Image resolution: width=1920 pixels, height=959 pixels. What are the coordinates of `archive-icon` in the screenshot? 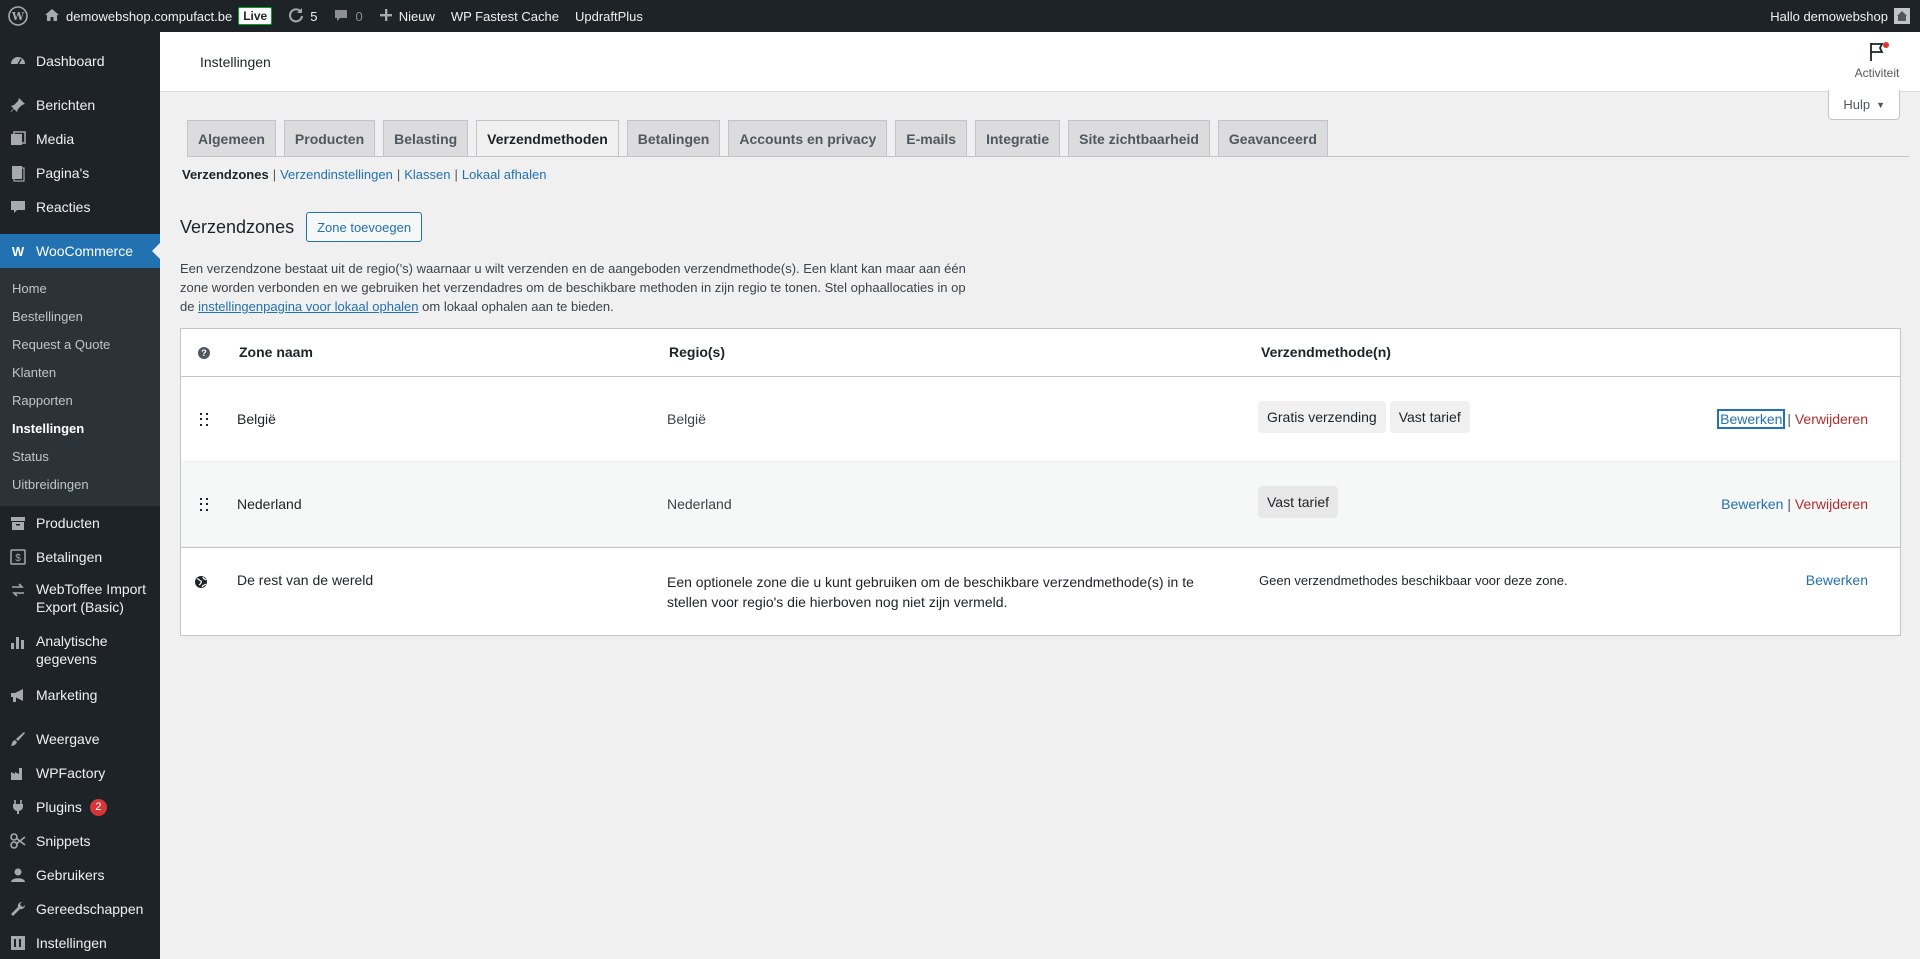 It's located at (18, 523).